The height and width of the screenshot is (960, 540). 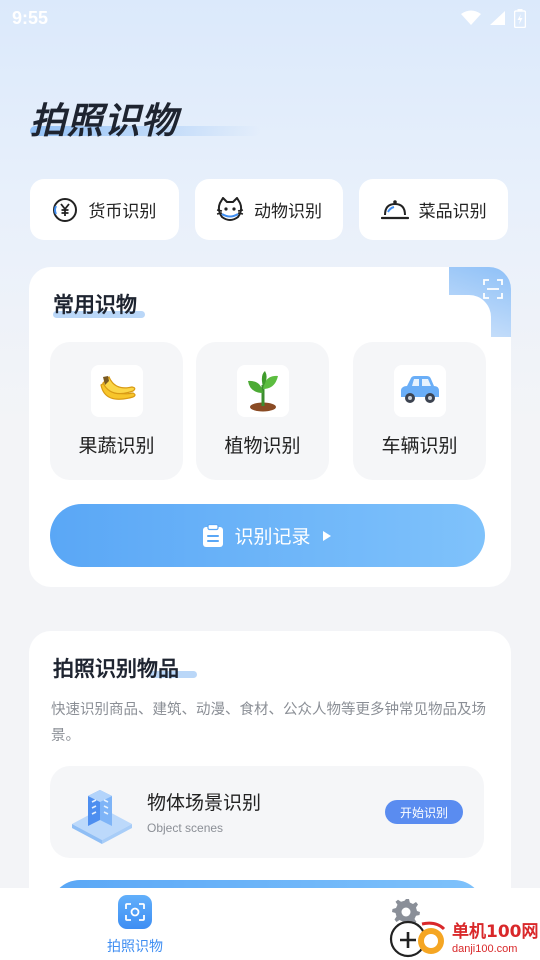 What do you see at coordinates (102, 817) in the screenshot?
I see `object-scene-icon` at bounding box center [102, 817].